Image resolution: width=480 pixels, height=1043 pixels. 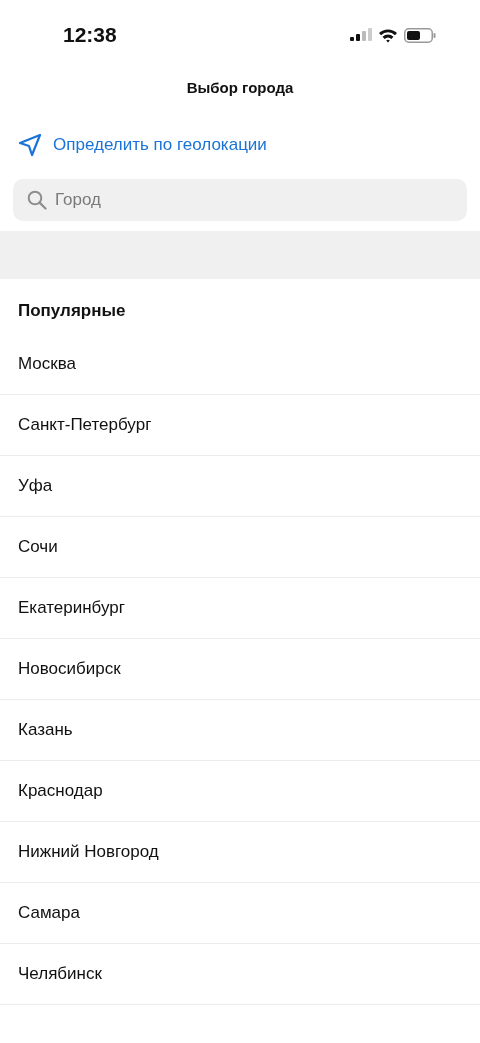 What do you see at coordinates (142, 145) in the screenshot?
I see `geolocation-link: Определить по геолокации` at bounding box center [142, 145].